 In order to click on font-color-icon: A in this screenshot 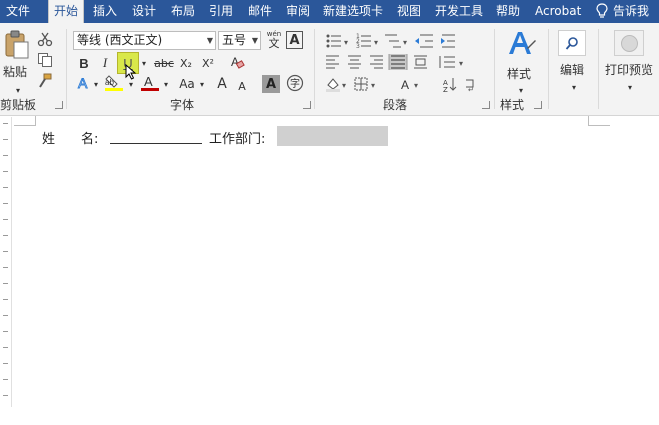, I will do `click(150, 83)`.